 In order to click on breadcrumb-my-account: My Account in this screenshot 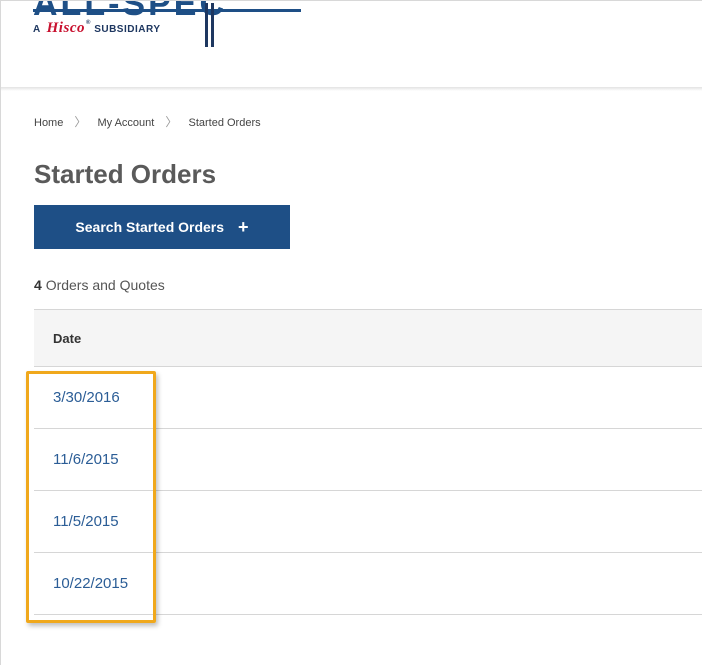, I will do `click(125, 123)`.